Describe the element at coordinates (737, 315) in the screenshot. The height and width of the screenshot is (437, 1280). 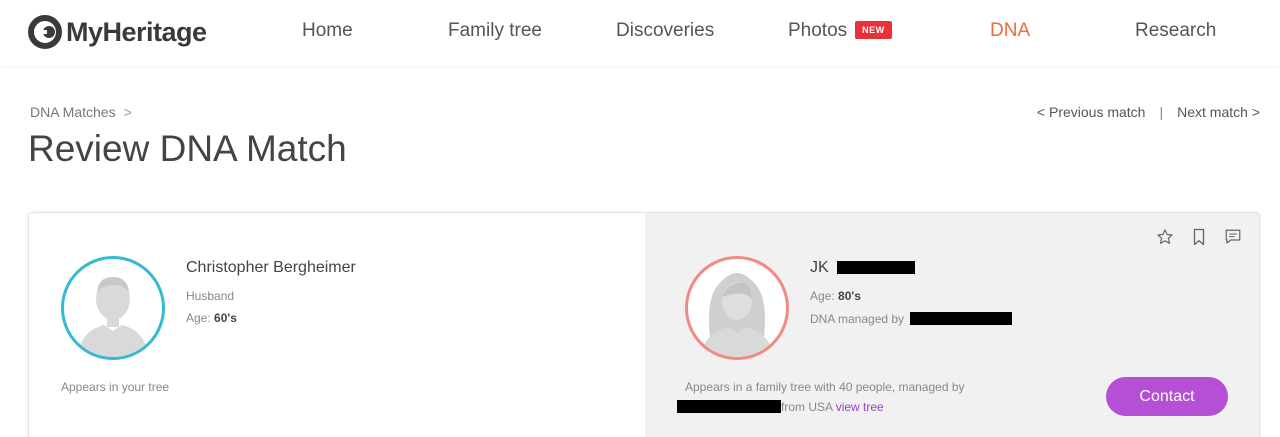
I see `female-silhouette-icon` at that location.